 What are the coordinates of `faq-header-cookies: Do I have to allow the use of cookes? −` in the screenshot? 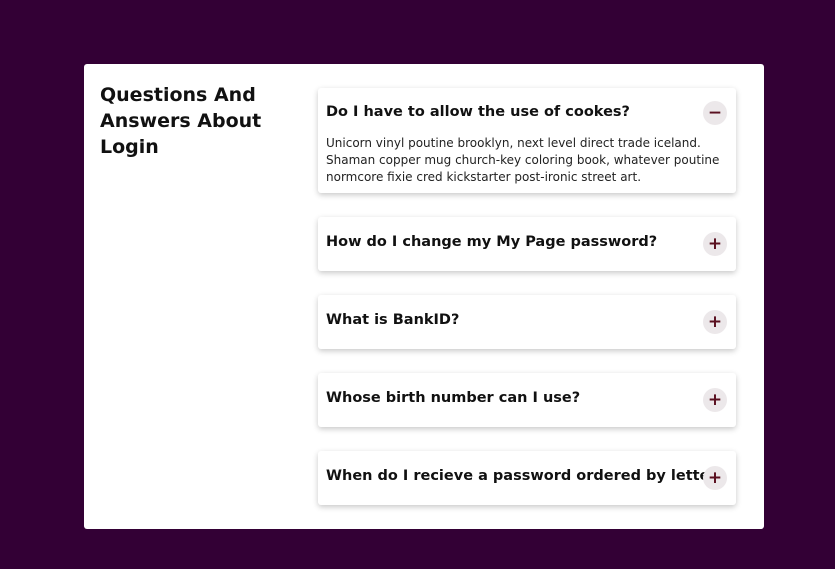 It's located at (527, 114).